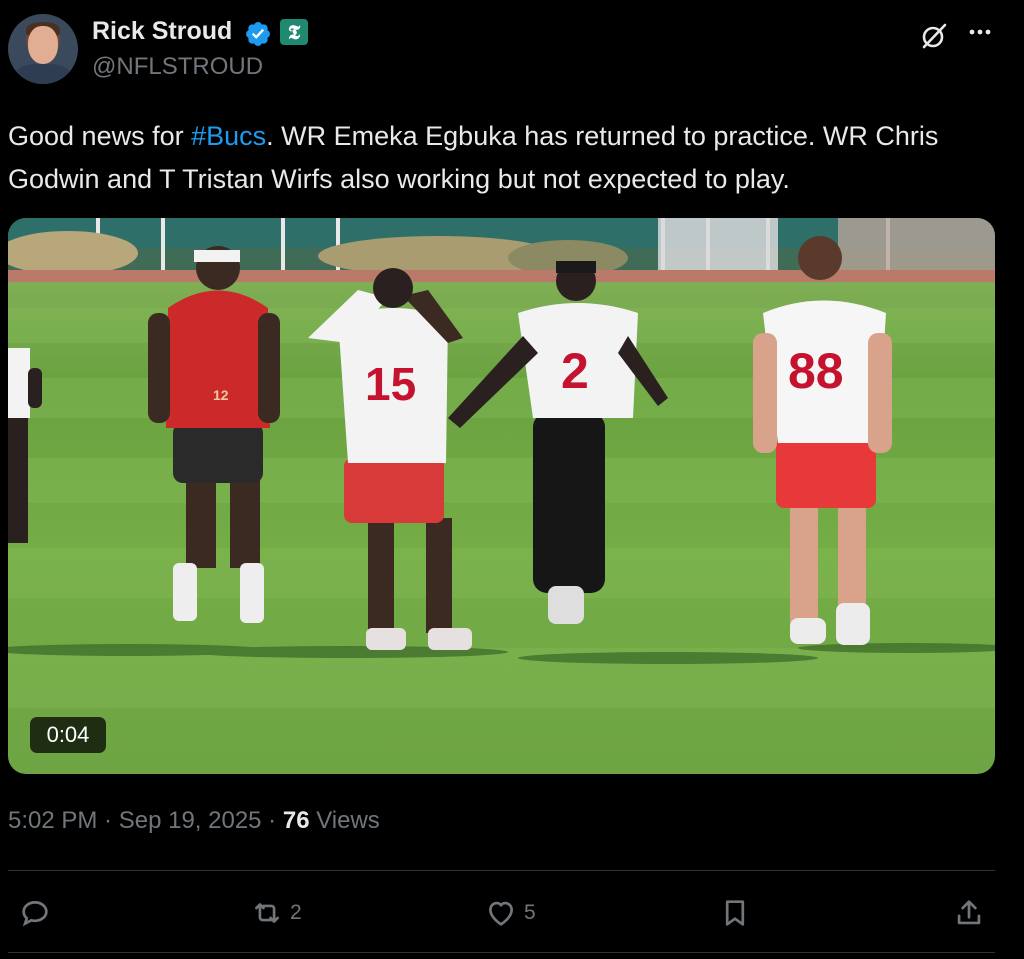 This screenshot has width=1024, height=959. I want to click on avatar-face, so click(43, 45).